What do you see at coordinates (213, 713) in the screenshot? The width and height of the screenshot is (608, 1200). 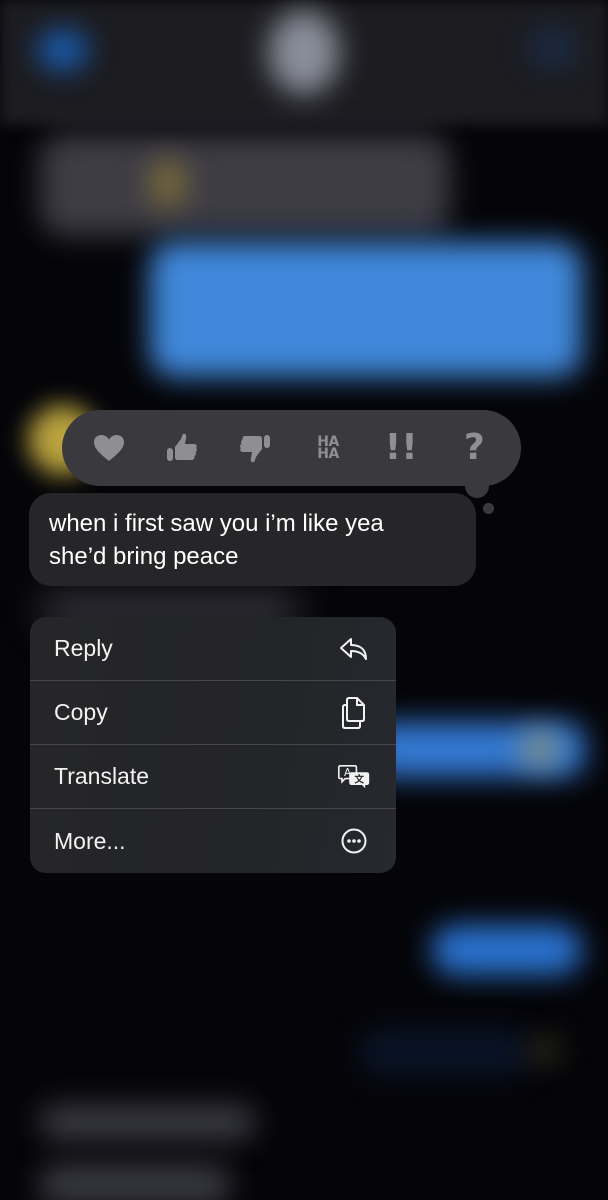 I see `menu-item-copy: Copy` at bounding box center [213, 713].